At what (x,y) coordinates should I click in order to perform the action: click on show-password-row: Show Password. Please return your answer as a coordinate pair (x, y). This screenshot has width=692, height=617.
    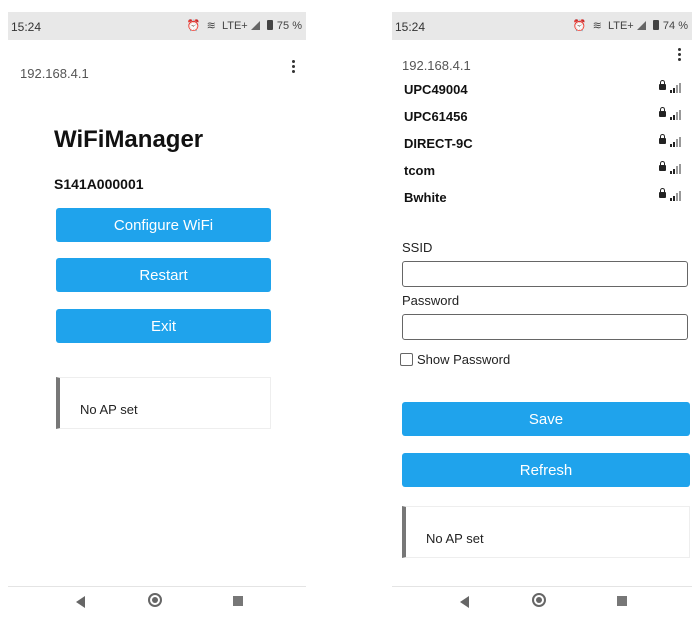
    Looking at the image, I should click on (455, 359).